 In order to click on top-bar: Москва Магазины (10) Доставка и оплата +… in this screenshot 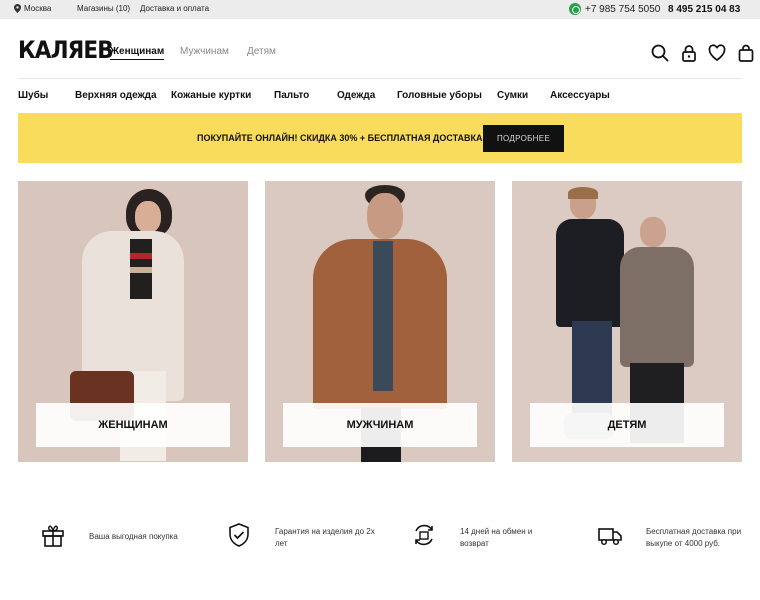, I will do `click(380, 9)`.